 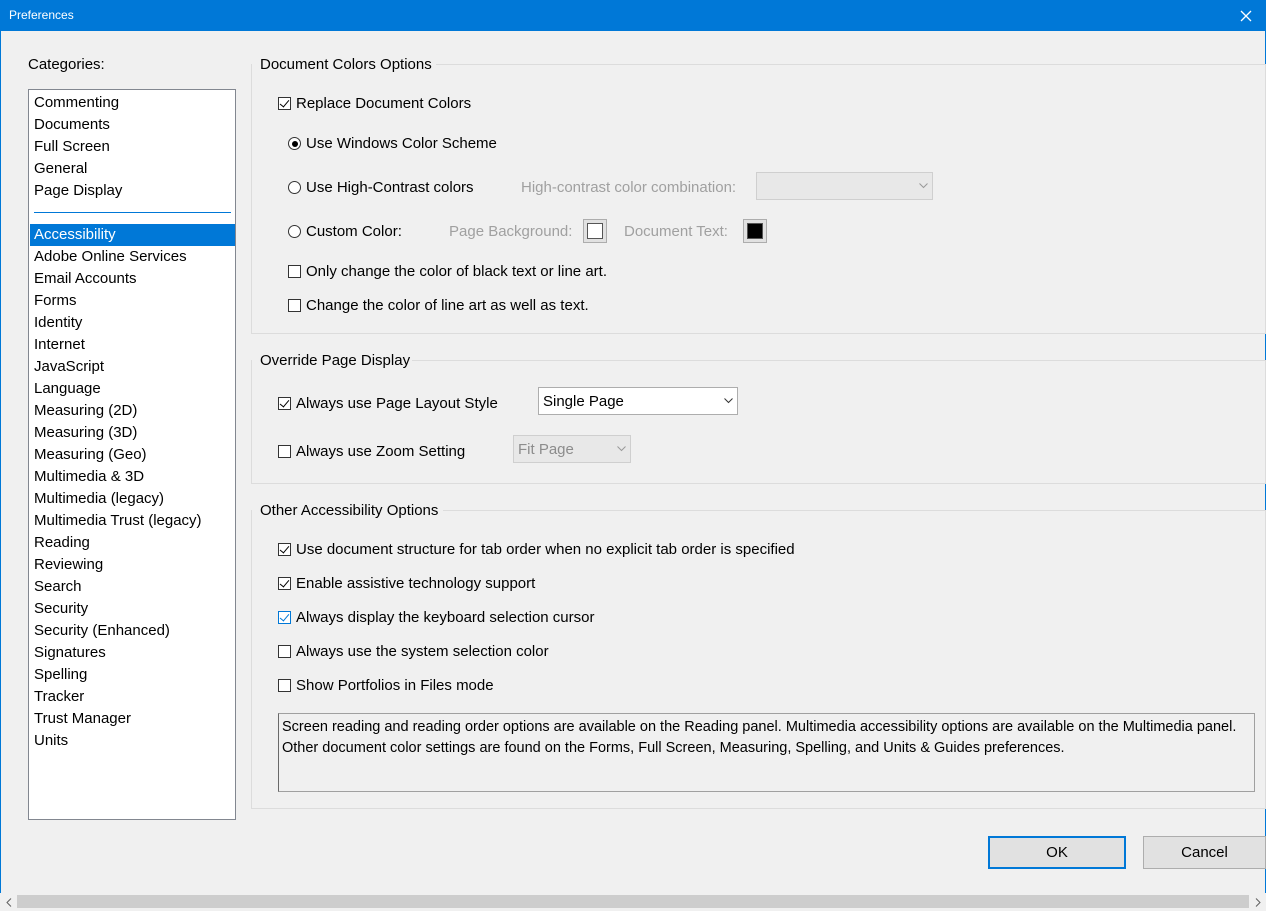 What do you see at coordinates (284, 651) in the screenshot?
I see `system-selection-checkbox` at bounding box center [284, 651].